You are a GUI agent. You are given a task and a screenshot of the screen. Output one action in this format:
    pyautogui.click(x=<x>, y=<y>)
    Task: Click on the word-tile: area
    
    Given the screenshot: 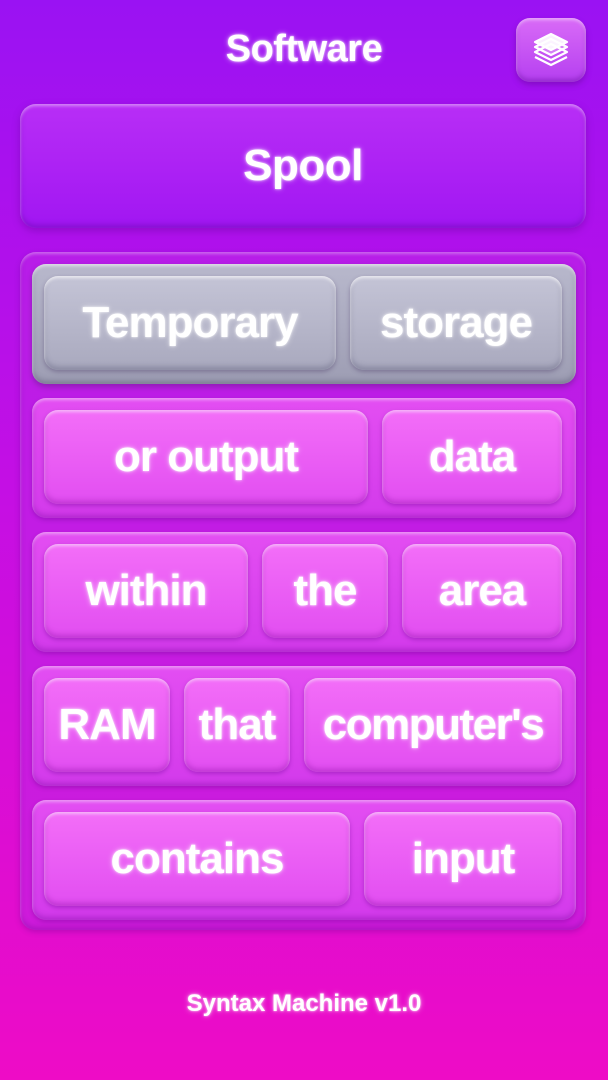 What is the action you would take?
    pyautogui.click(x=482, y=591)
    